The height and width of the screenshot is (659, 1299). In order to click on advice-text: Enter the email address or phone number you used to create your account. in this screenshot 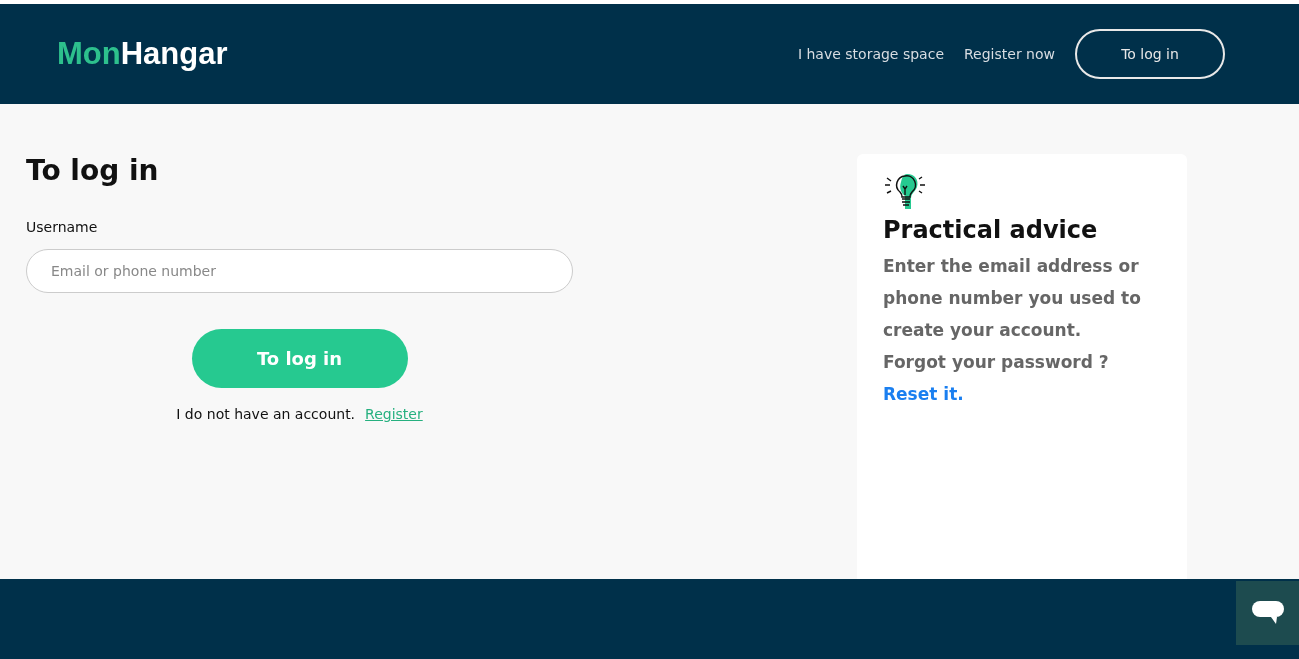, I will do `click(1012, 298)`.